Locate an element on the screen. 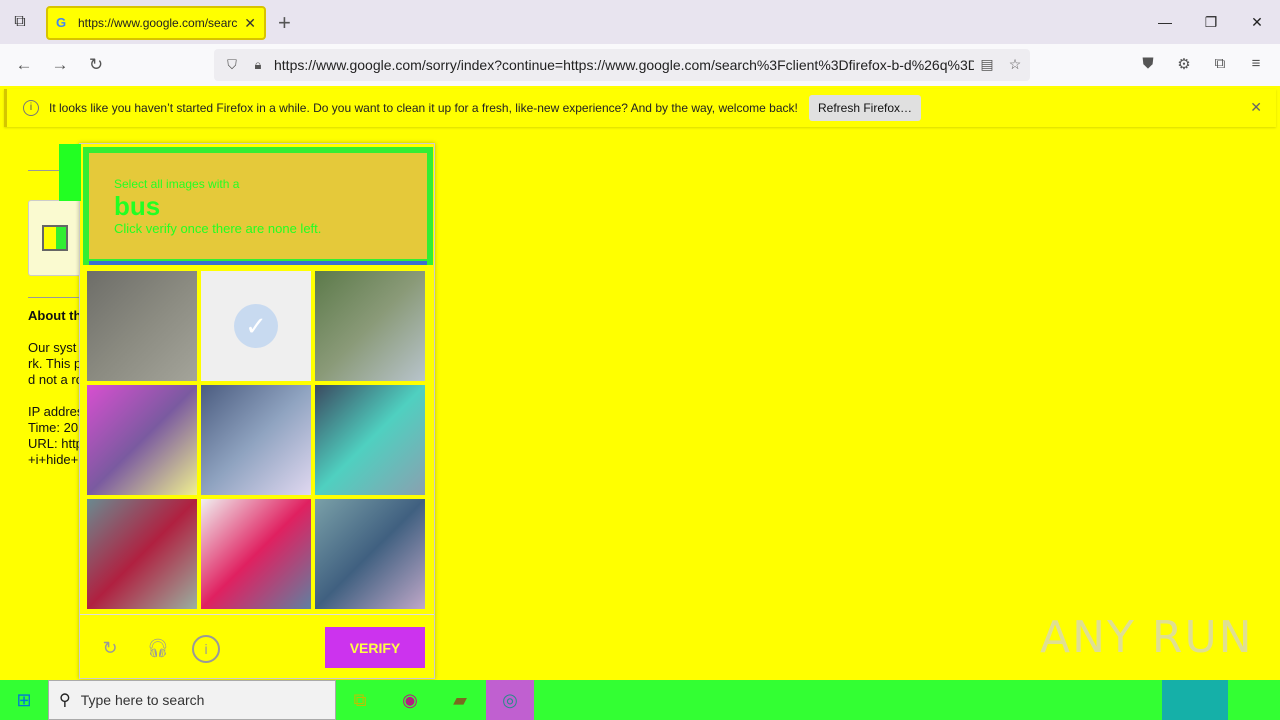 The image size is (1280, 720). settings-gear-icon: ⚙ is located at coordinates (1184, 65).